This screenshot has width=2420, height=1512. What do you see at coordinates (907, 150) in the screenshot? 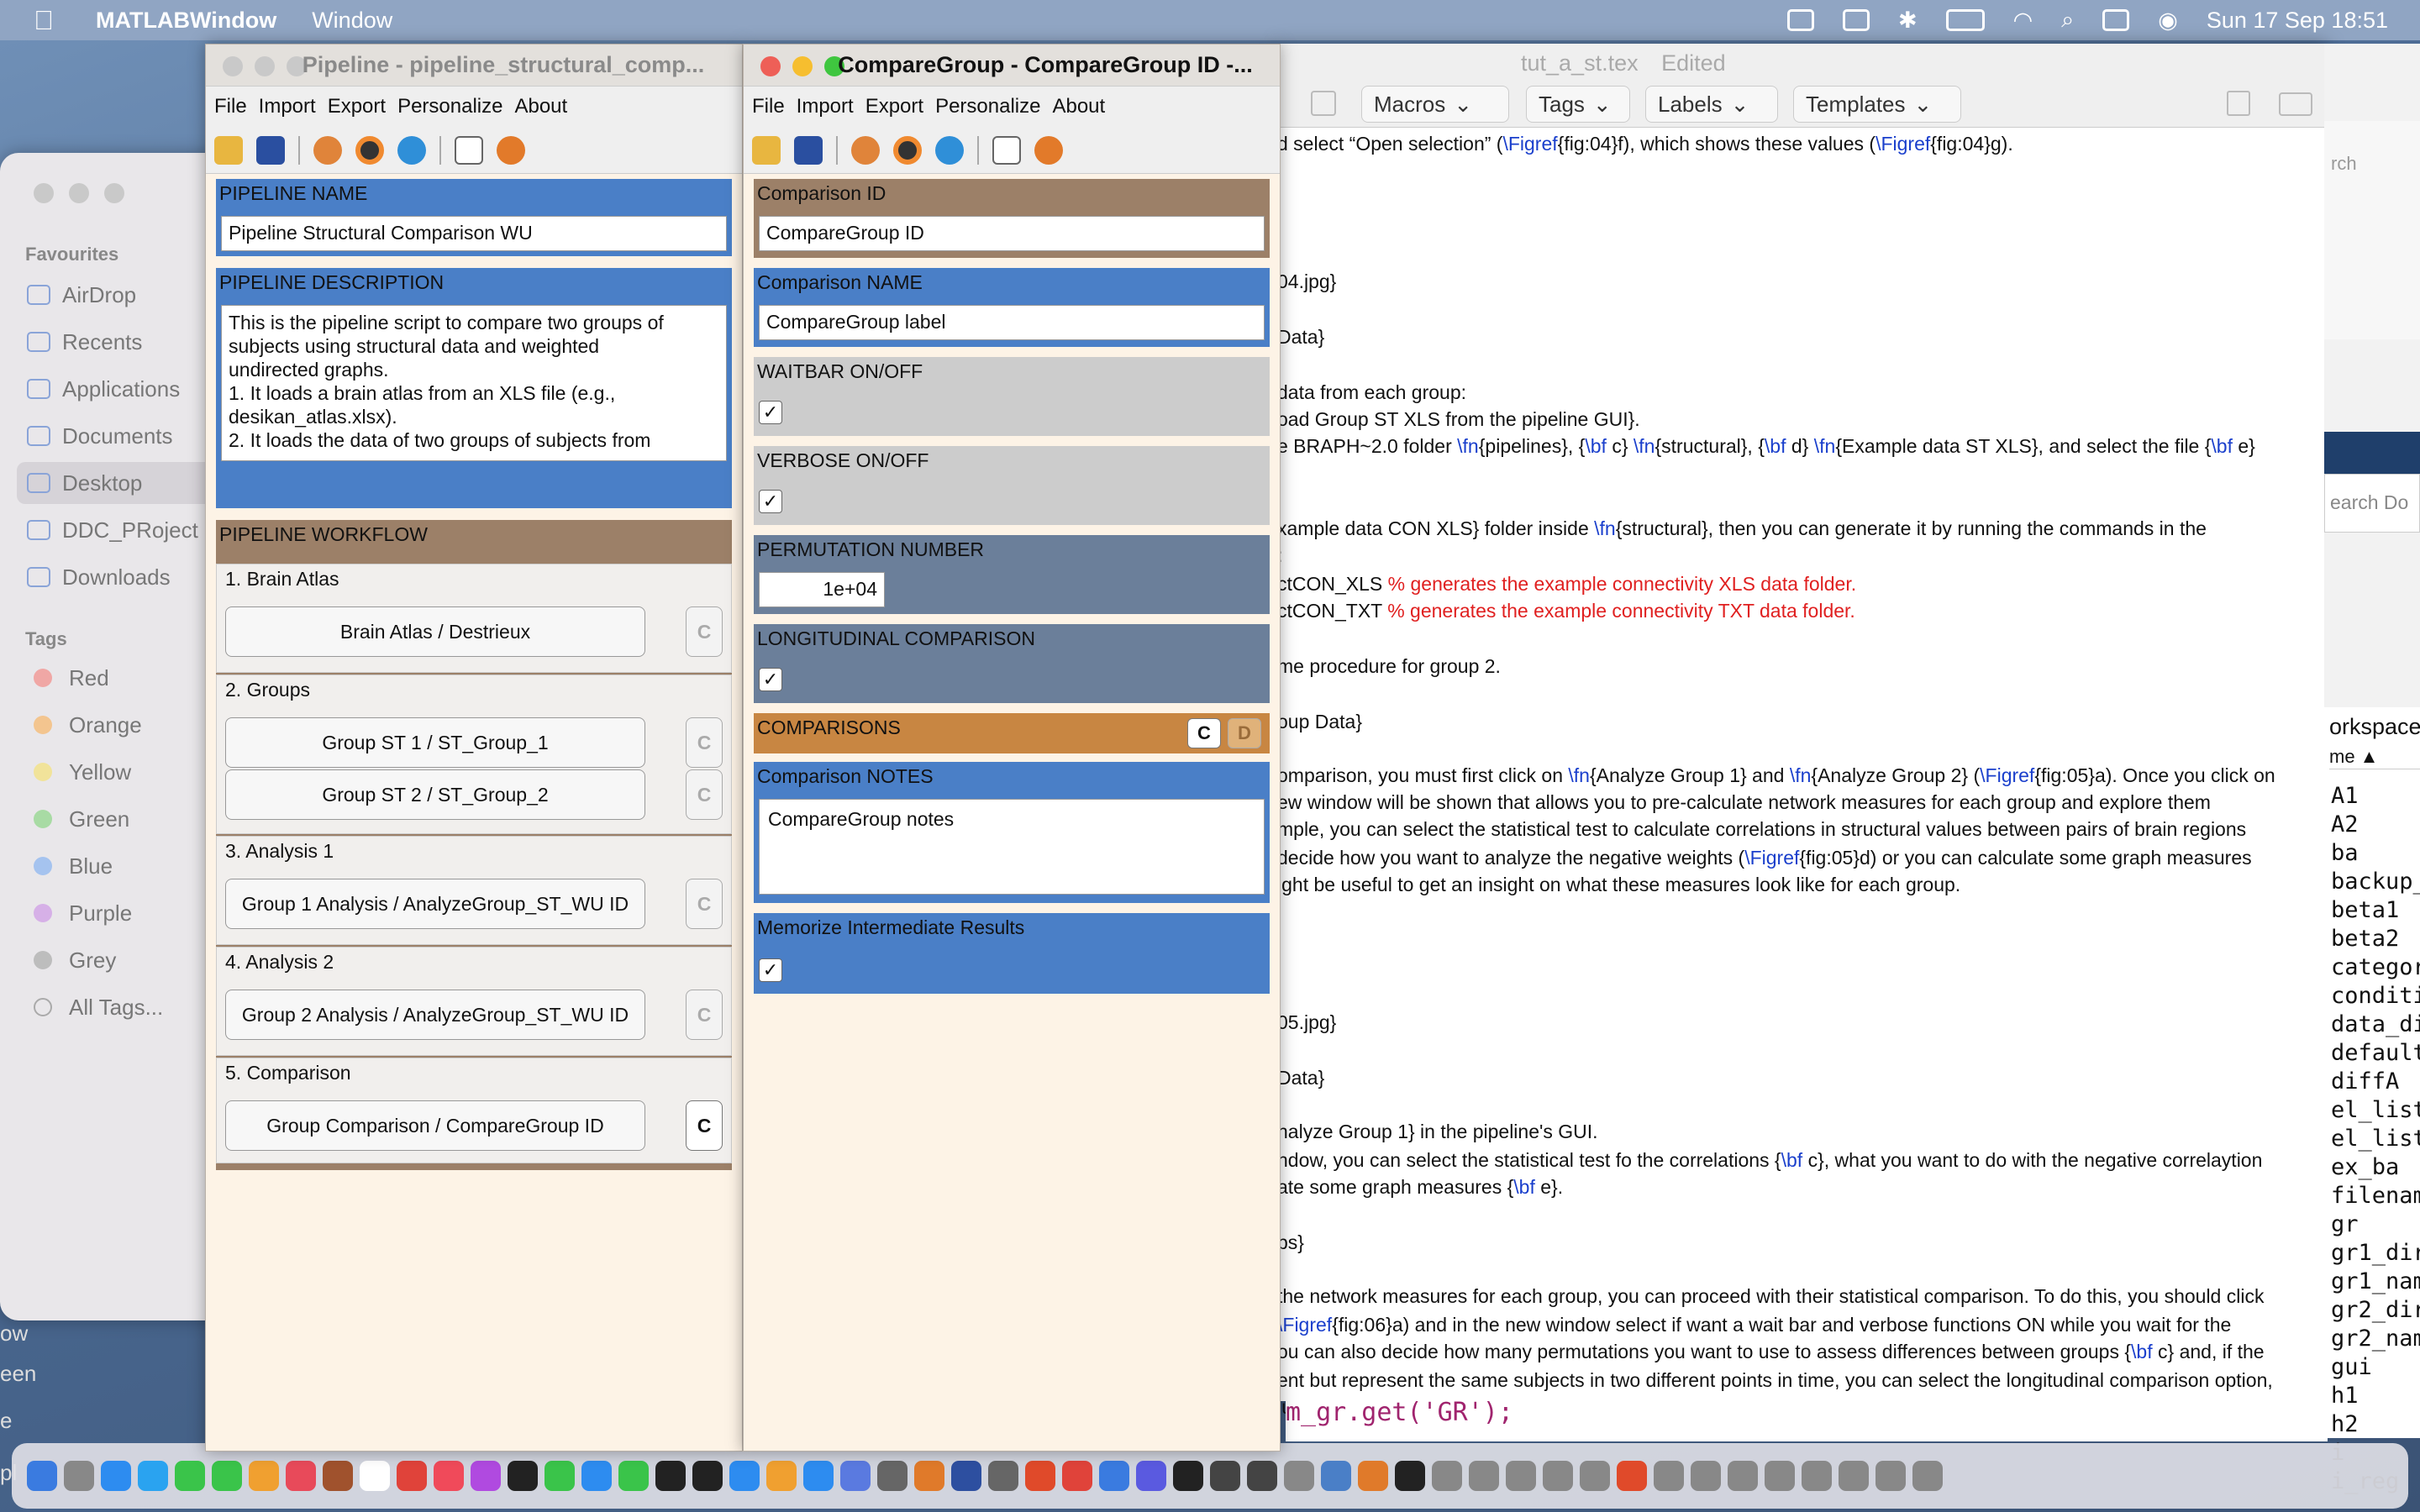
I see `braph-icon` at bounding box center [907, 150].